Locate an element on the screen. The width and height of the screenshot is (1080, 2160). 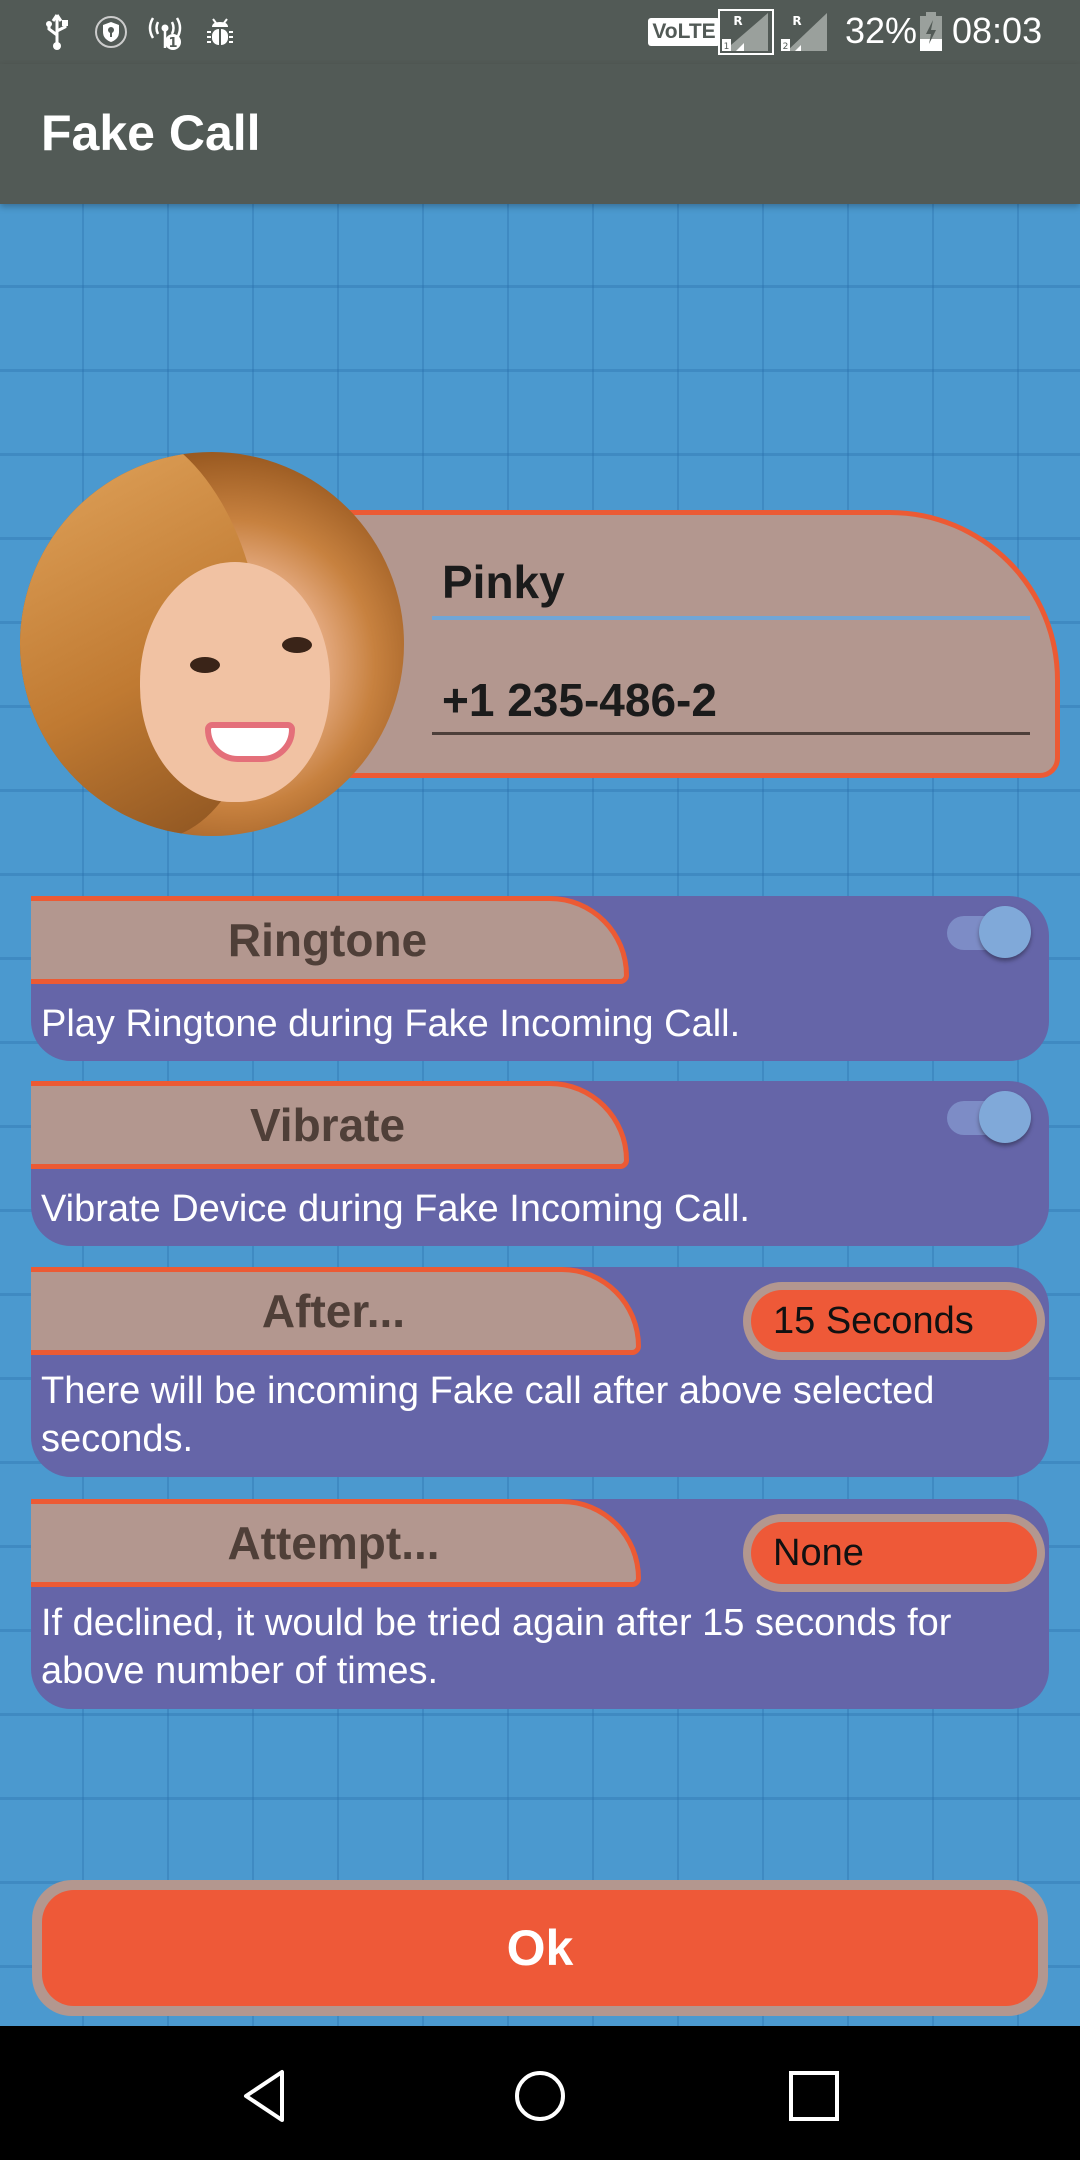
setting-ringtone-title: Ringtone is located at coordinates (330, 940).